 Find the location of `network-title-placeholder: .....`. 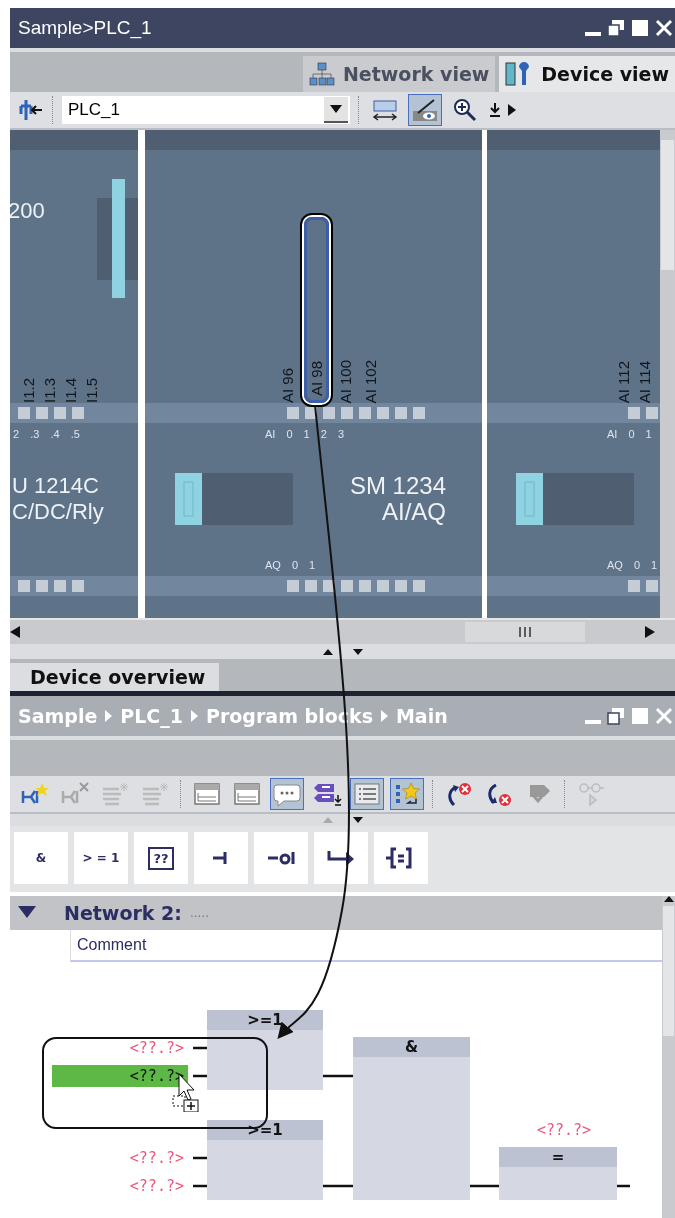

network-title-placeholder: ..... is located at coordinates (199, 913).